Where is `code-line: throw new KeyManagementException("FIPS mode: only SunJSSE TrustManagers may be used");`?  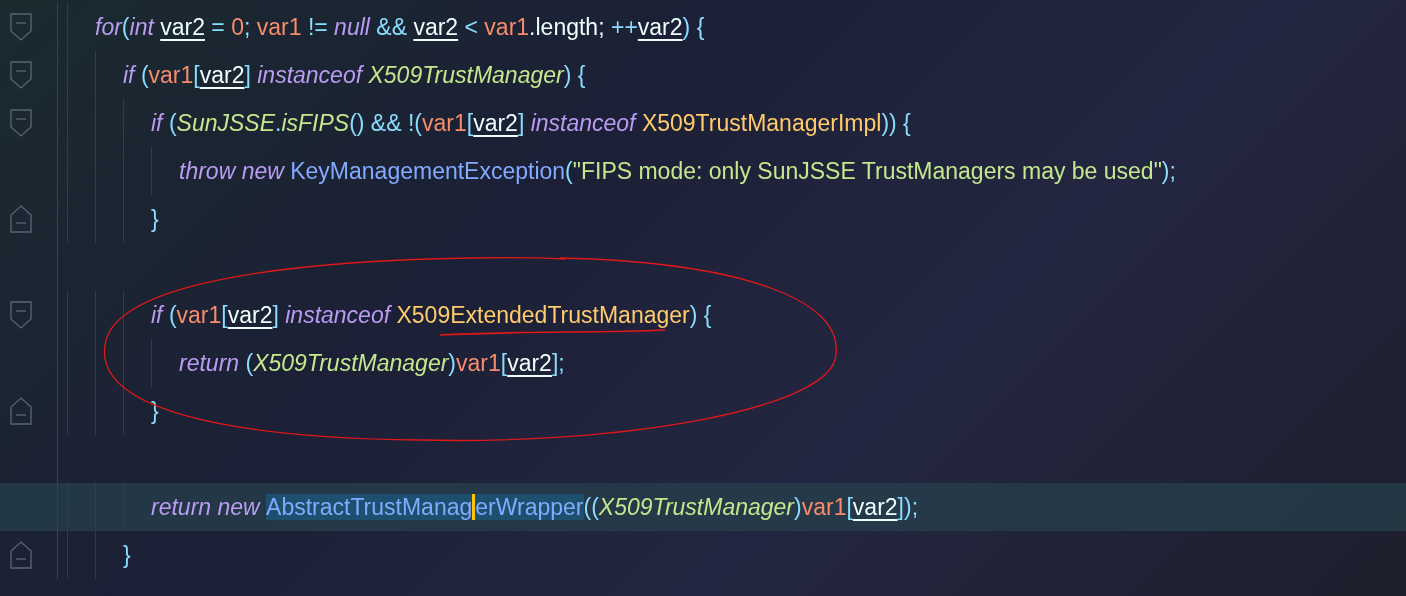
code-line: throw new KeyManagementException("FIPS mode: only SunJSSE TrustManagers may be used"); is located at coordinates (677, 171).